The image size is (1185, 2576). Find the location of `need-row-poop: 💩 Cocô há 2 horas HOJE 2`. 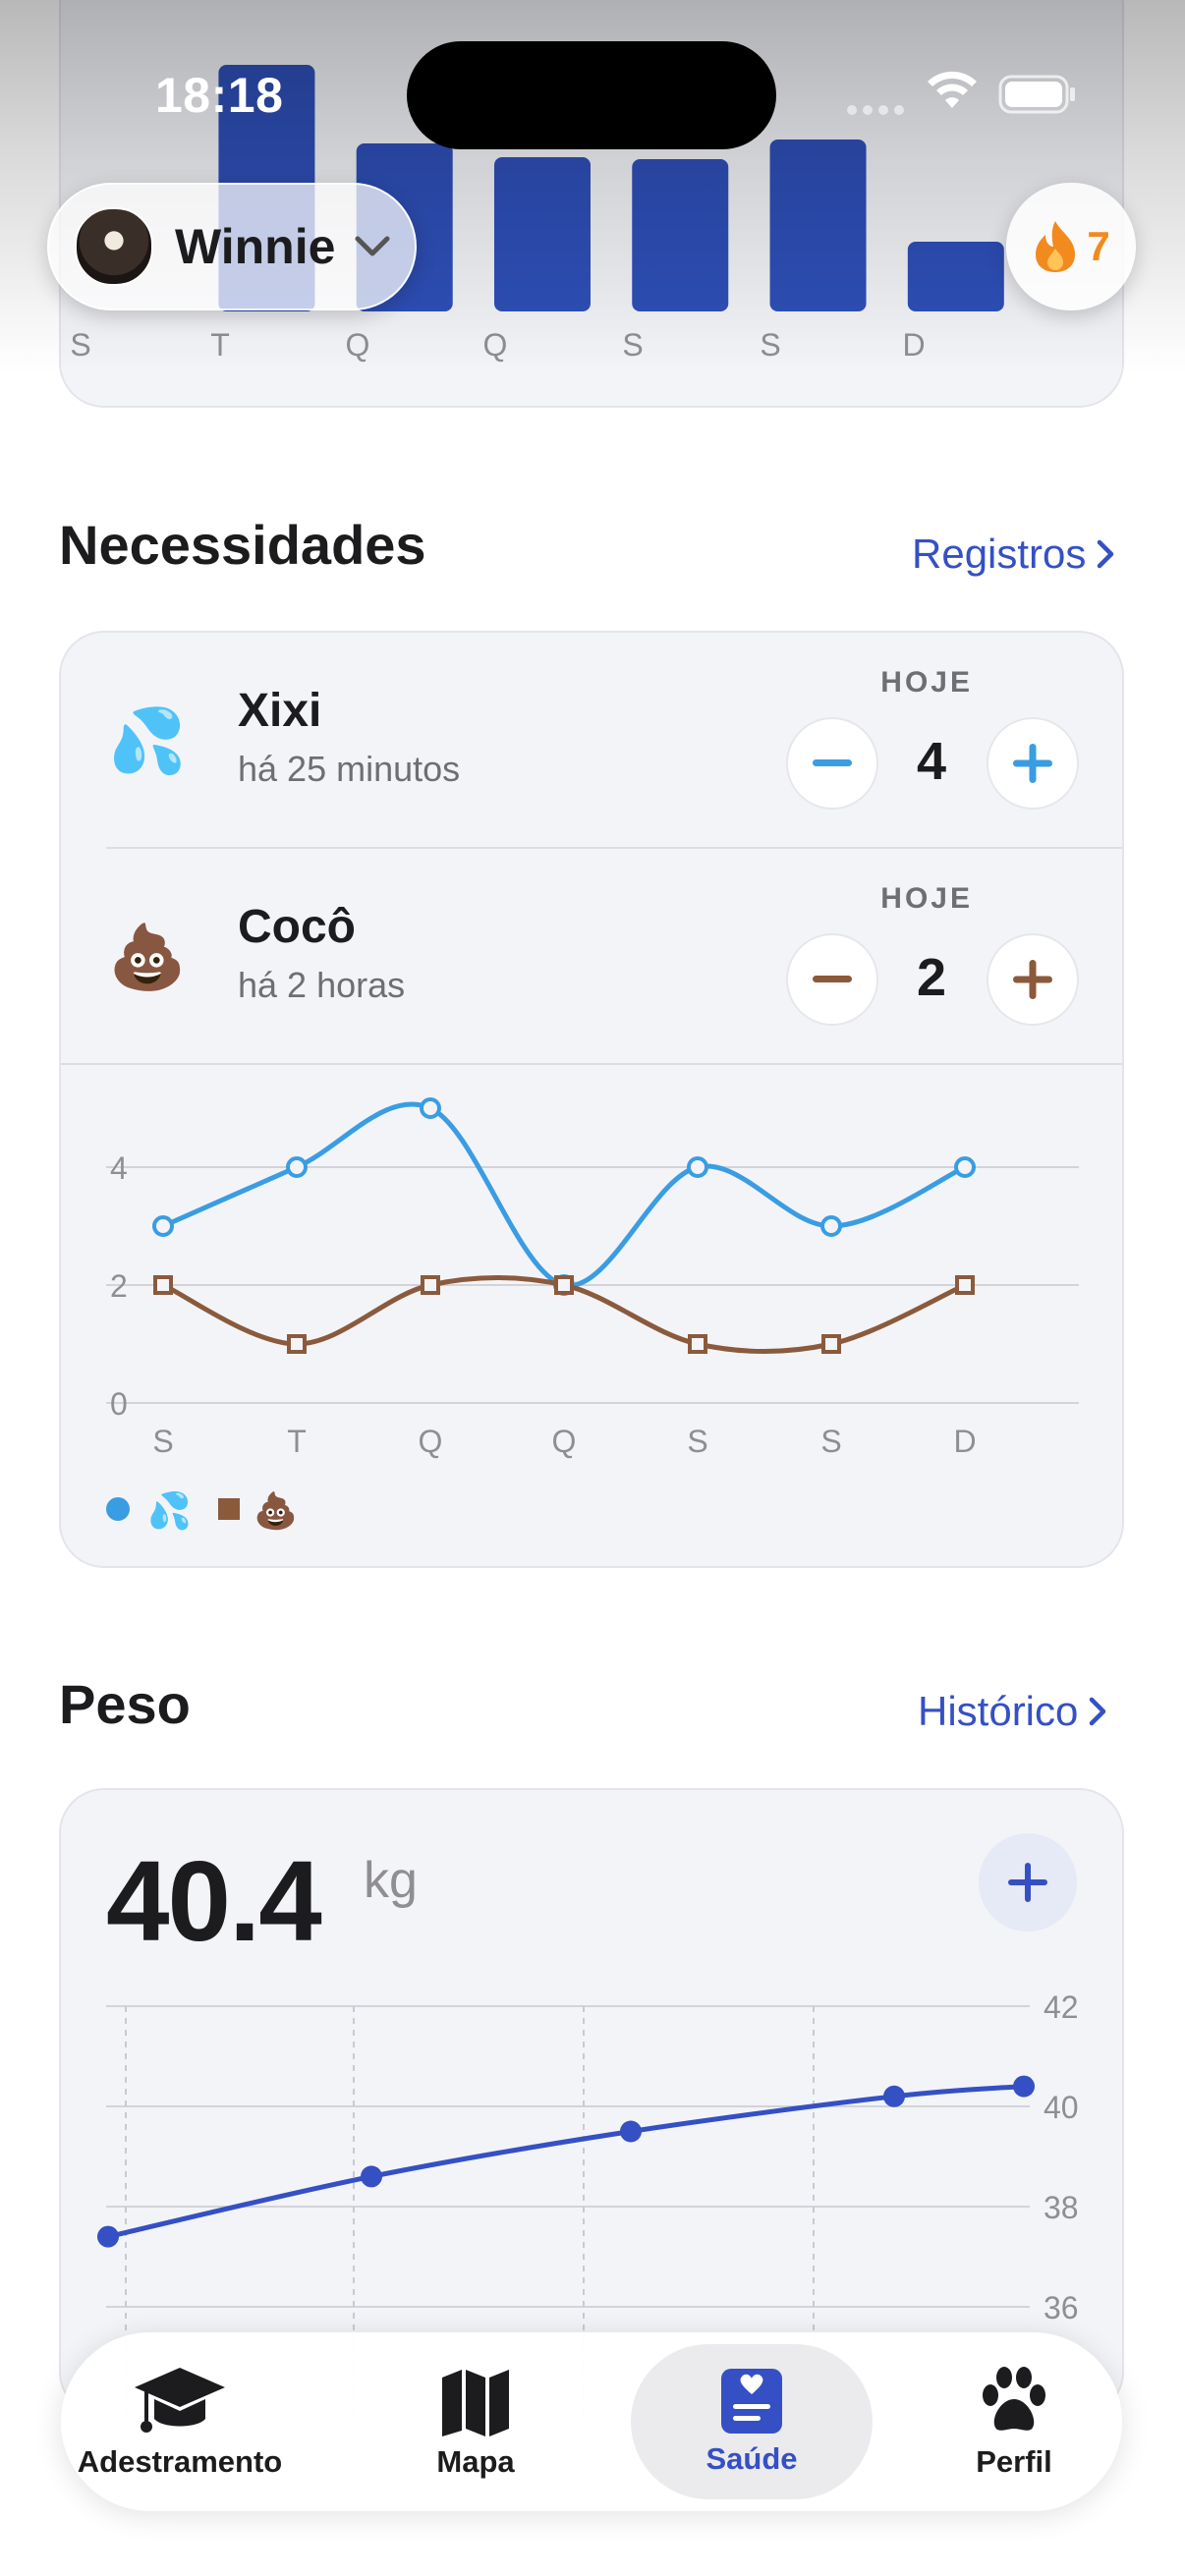

need-row-poop: 💩 Cocô há 2 horas HOJE 2 is located at coordinates (592, 956).